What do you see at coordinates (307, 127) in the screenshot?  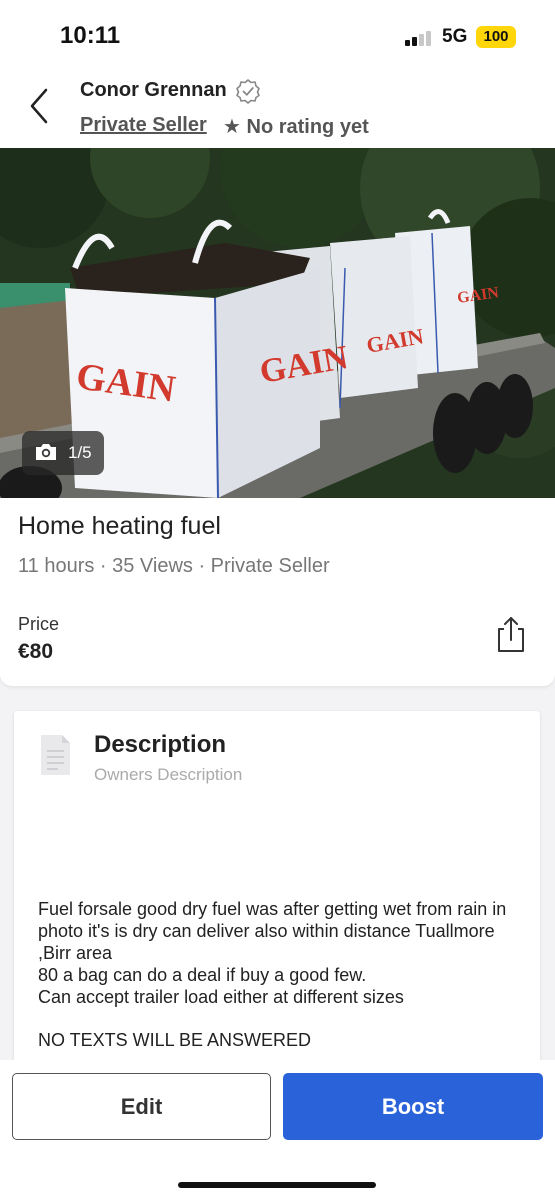 I see `rating-text: No rating yet` at bounding box center [307, 127].